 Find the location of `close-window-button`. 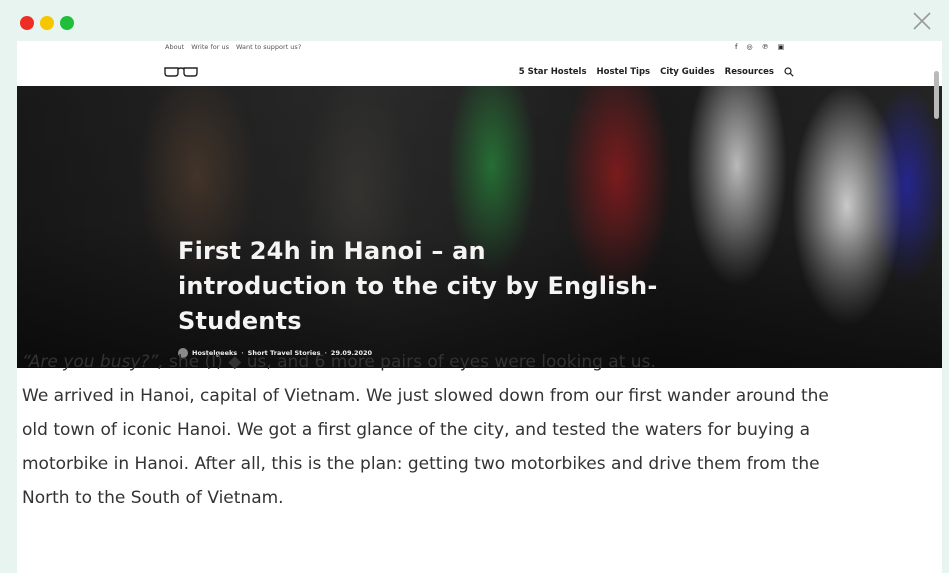

close-window-button is located at coordinates (27, 23).